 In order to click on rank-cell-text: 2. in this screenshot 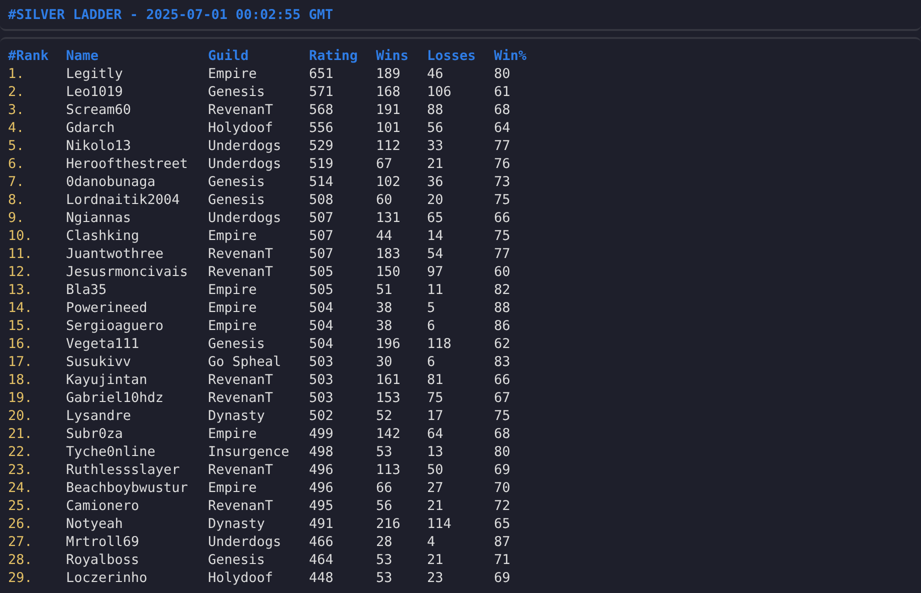, I will do `click(17, 92)`.